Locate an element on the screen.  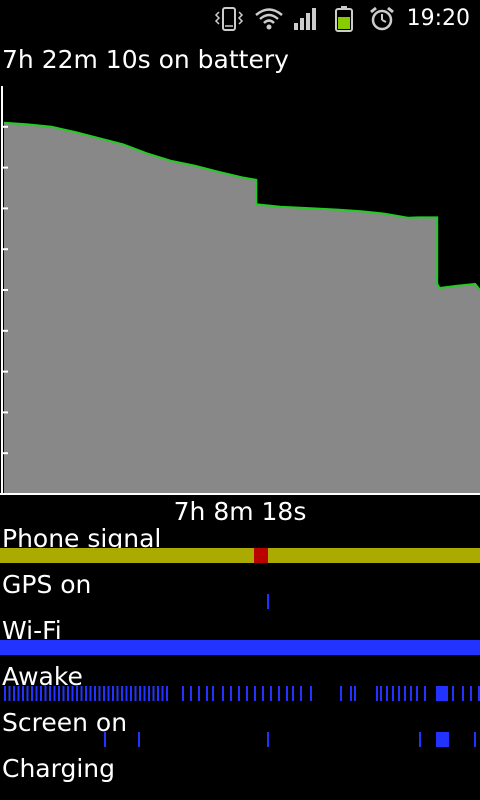
signal-icon is located at coordinates (305, 19).